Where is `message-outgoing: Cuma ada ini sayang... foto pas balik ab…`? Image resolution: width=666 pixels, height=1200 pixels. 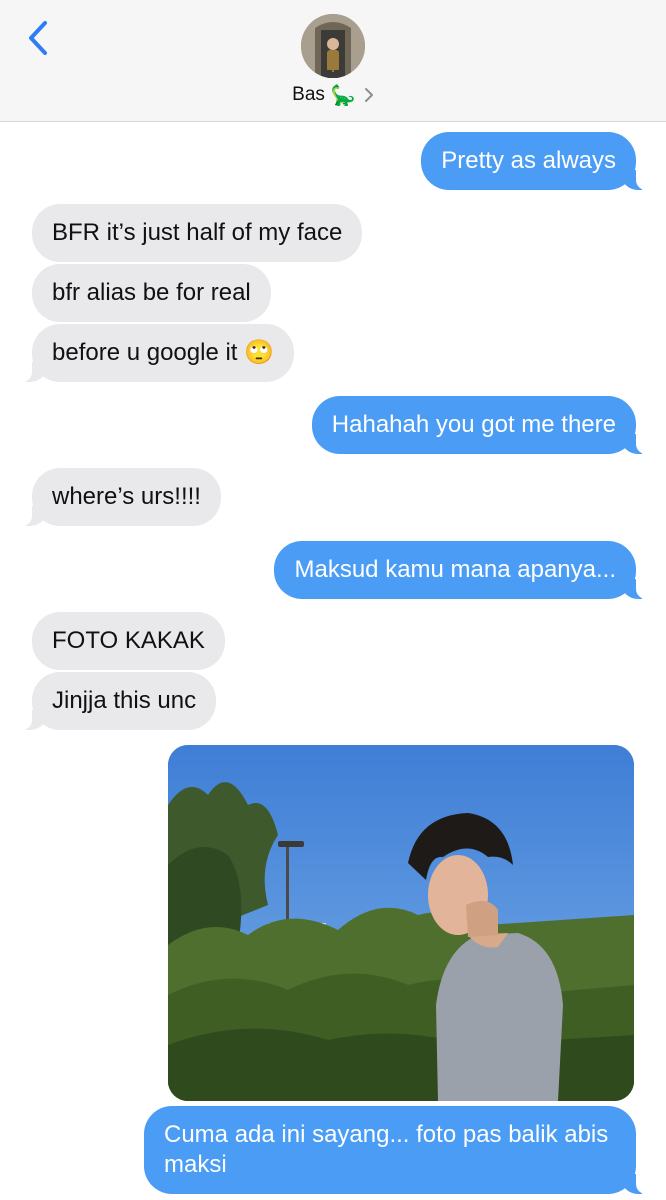 message-outgoing: Cuma ada ini sayang... foto pas balik ab… is located at coordinates (397, 1150).